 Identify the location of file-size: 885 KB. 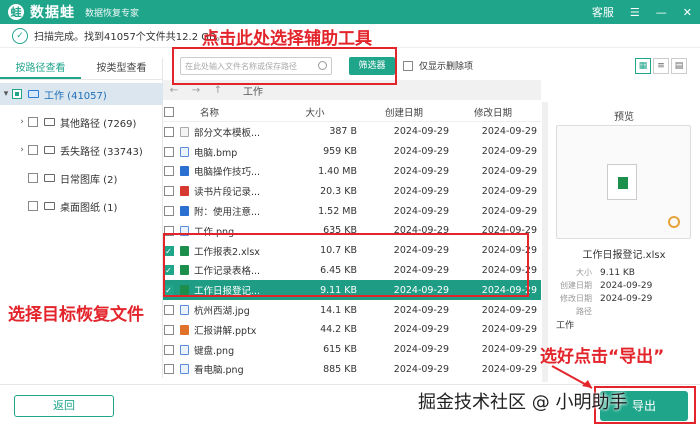
(340, 369).